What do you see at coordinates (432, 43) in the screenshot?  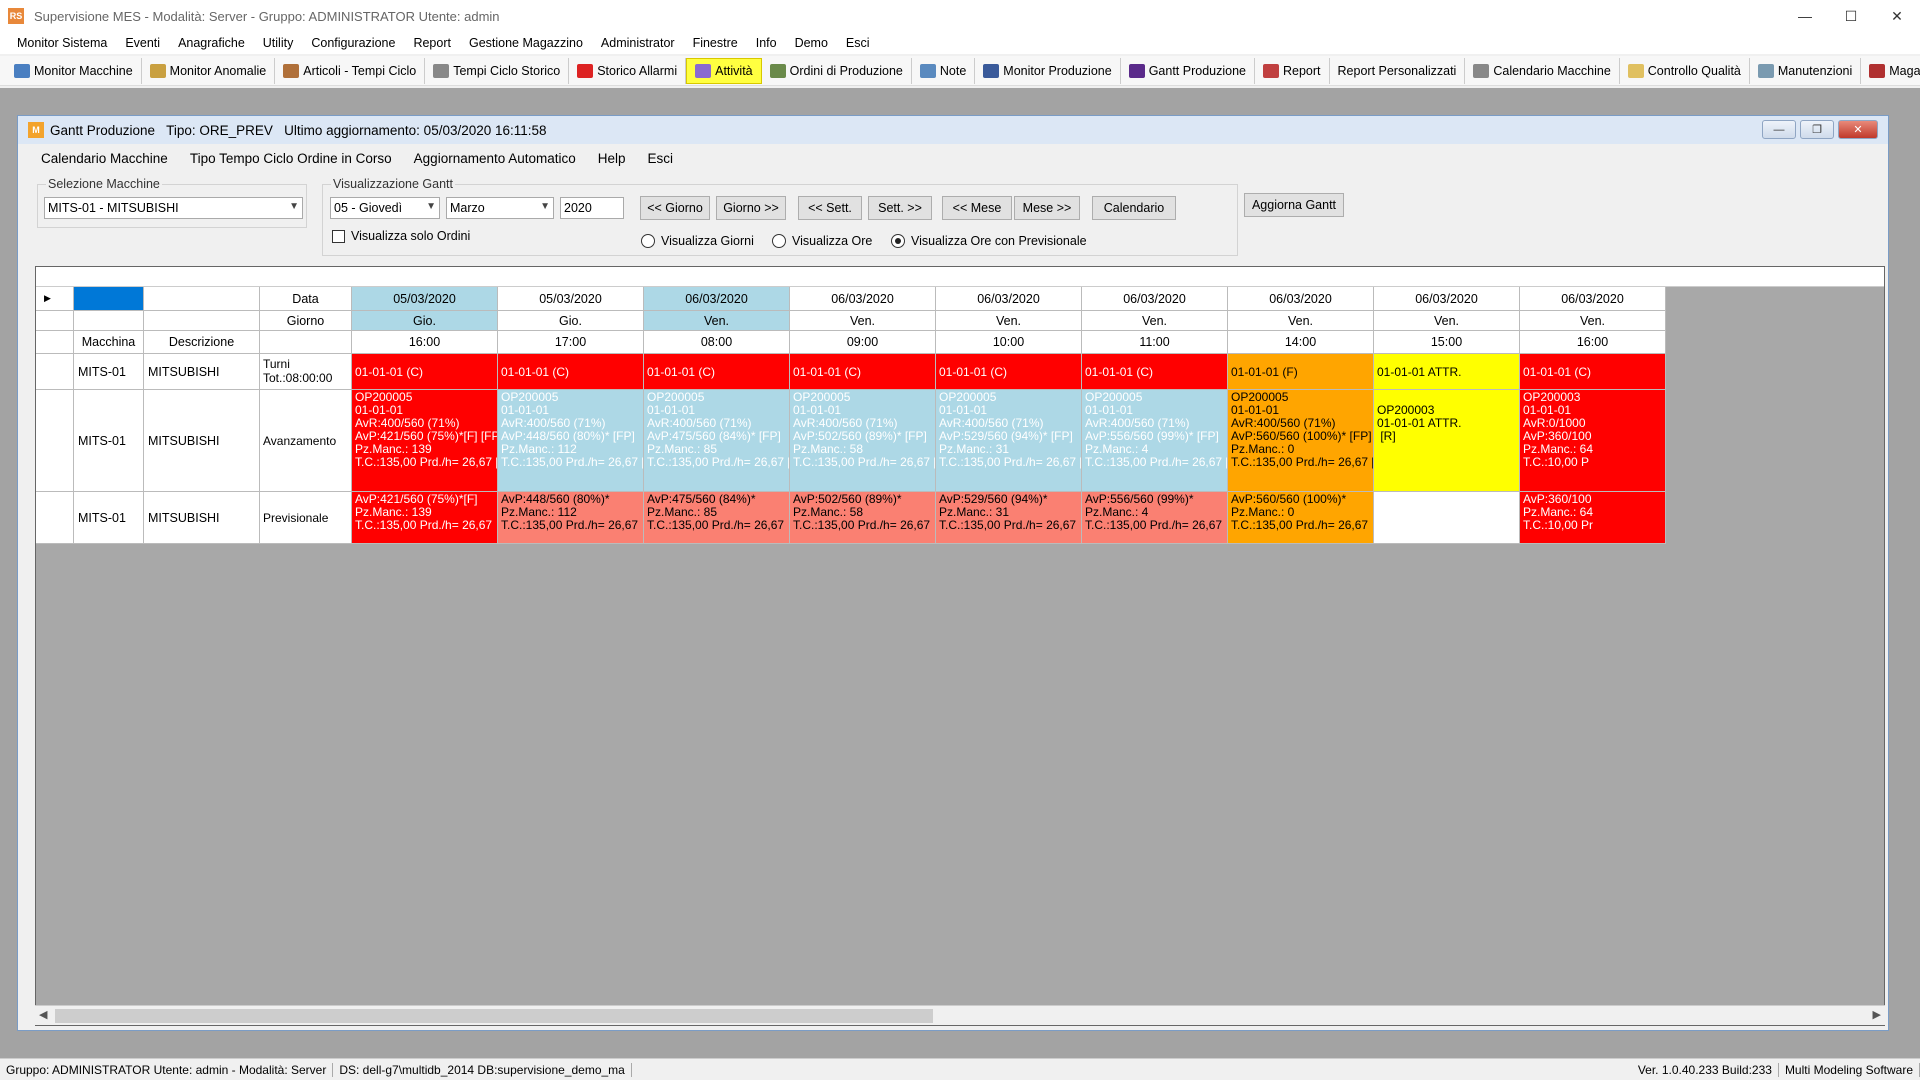 I see `menu-item-report: Report` at bounding box center [432, 43].